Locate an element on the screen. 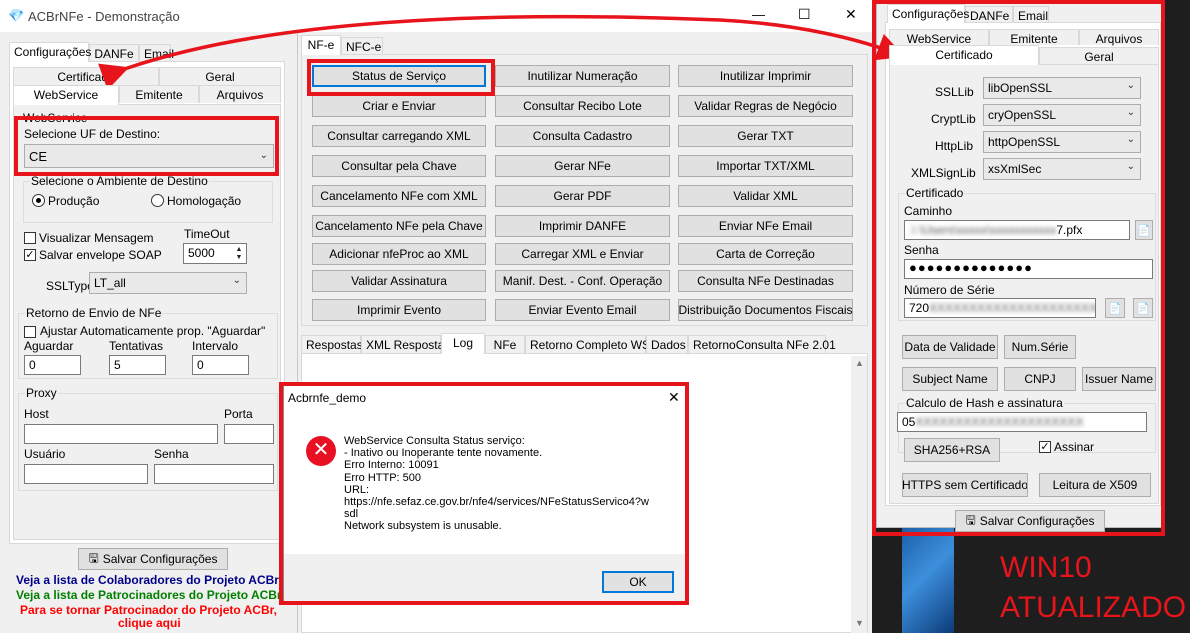 The image size is (1190, 633). annotation-arrow is located at coordinates (502, 52).